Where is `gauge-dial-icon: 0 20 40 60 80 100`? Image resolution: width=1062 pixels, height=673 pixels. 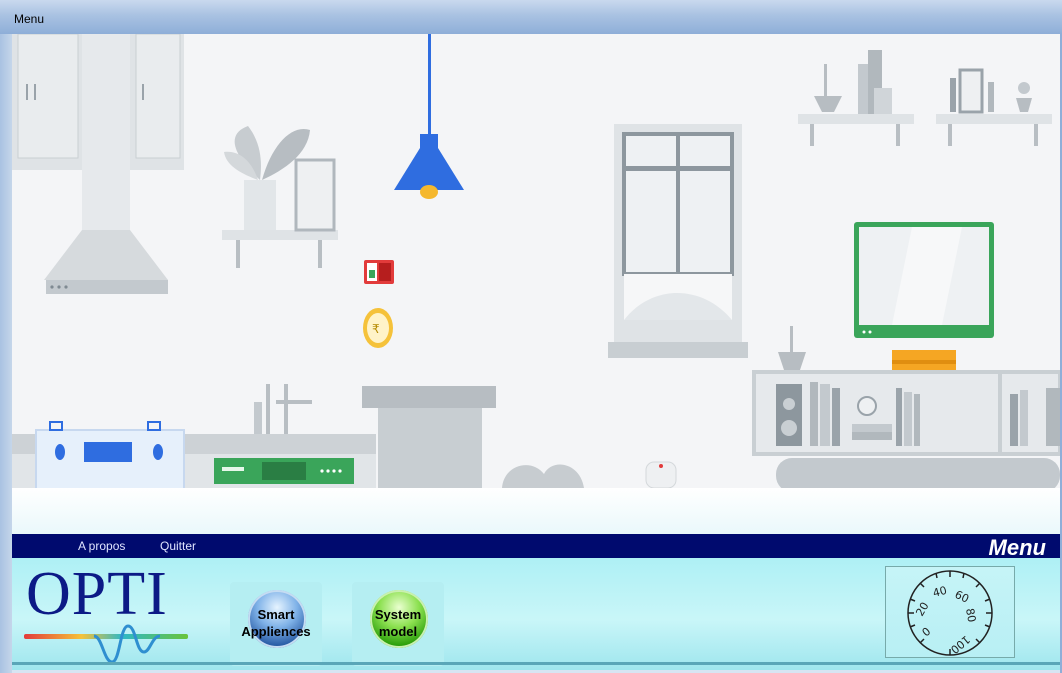 gauge-dial-icon: 0 20 40 60 80 100 is located at coordinates (950, 613).